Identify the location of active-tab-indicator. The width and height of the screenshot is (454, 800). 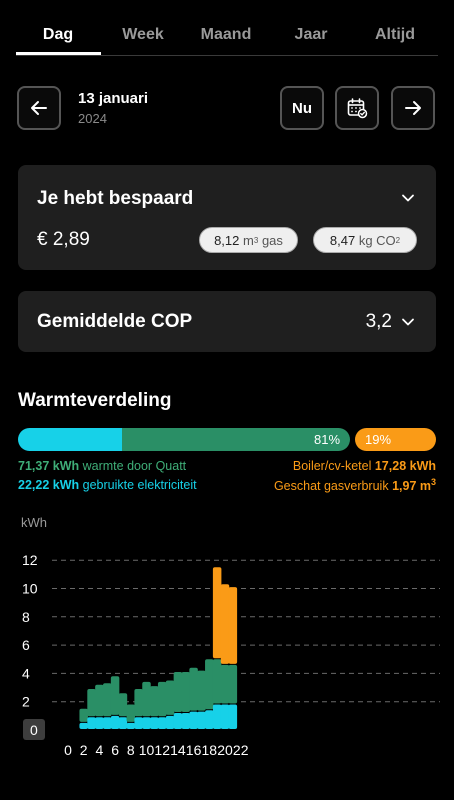
(58, 53).